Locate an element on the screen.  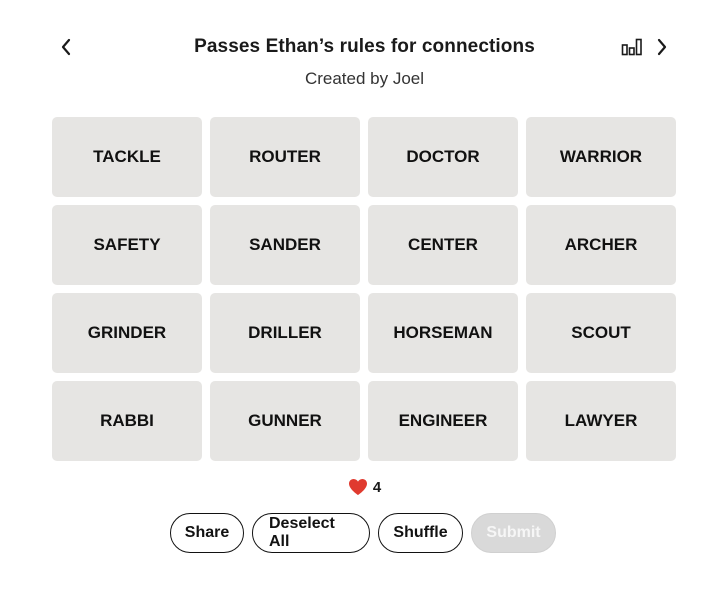
word-tile: TACKLE is located at coordinates (127, 157).